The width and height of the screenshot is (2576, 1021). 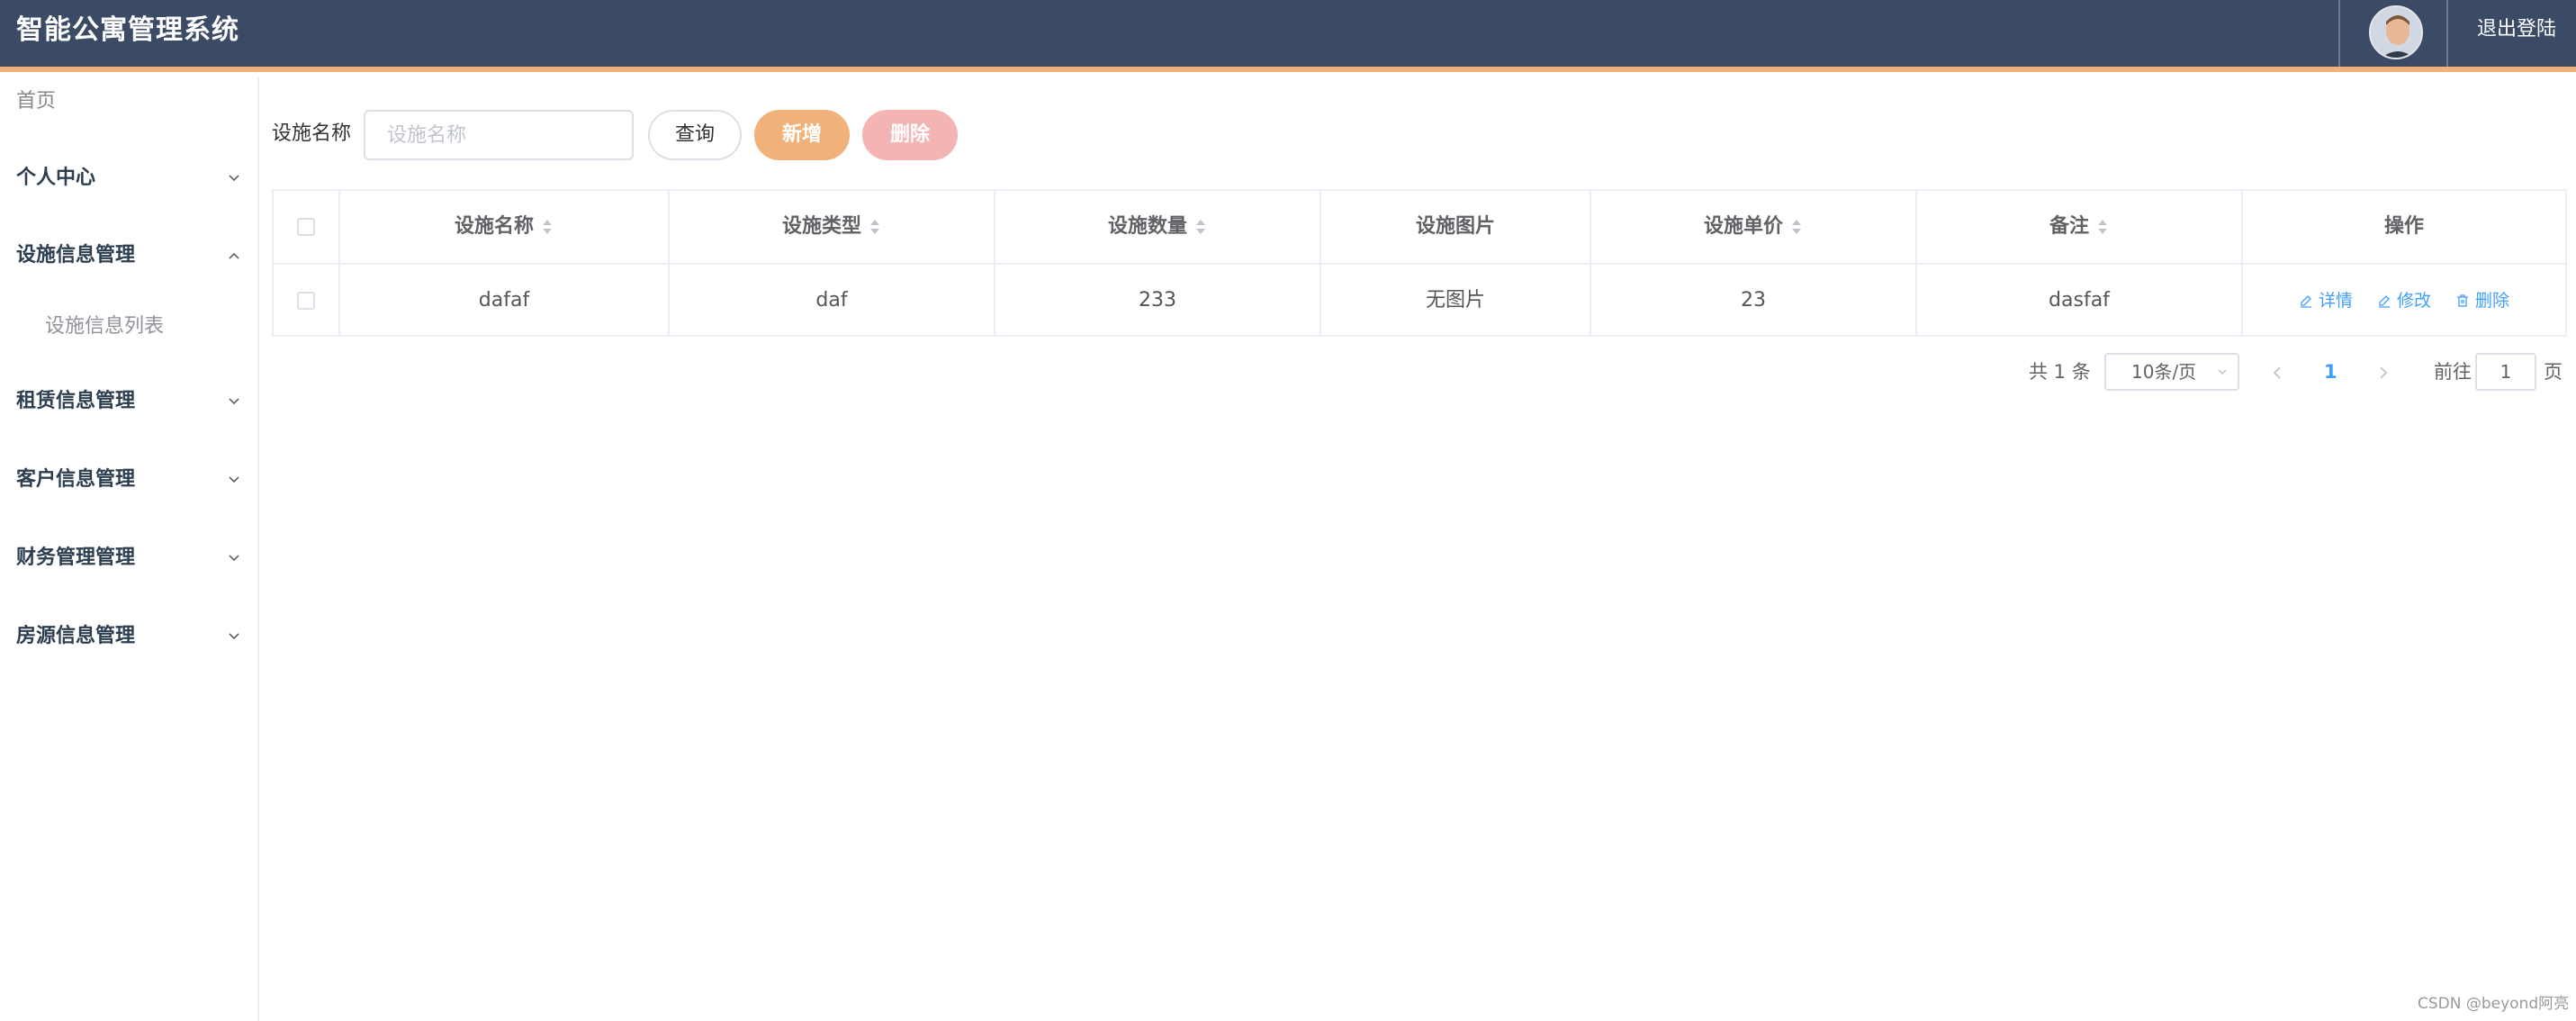 I want to click on page-size-value: 10条/页, so click(x=2164, y=372).